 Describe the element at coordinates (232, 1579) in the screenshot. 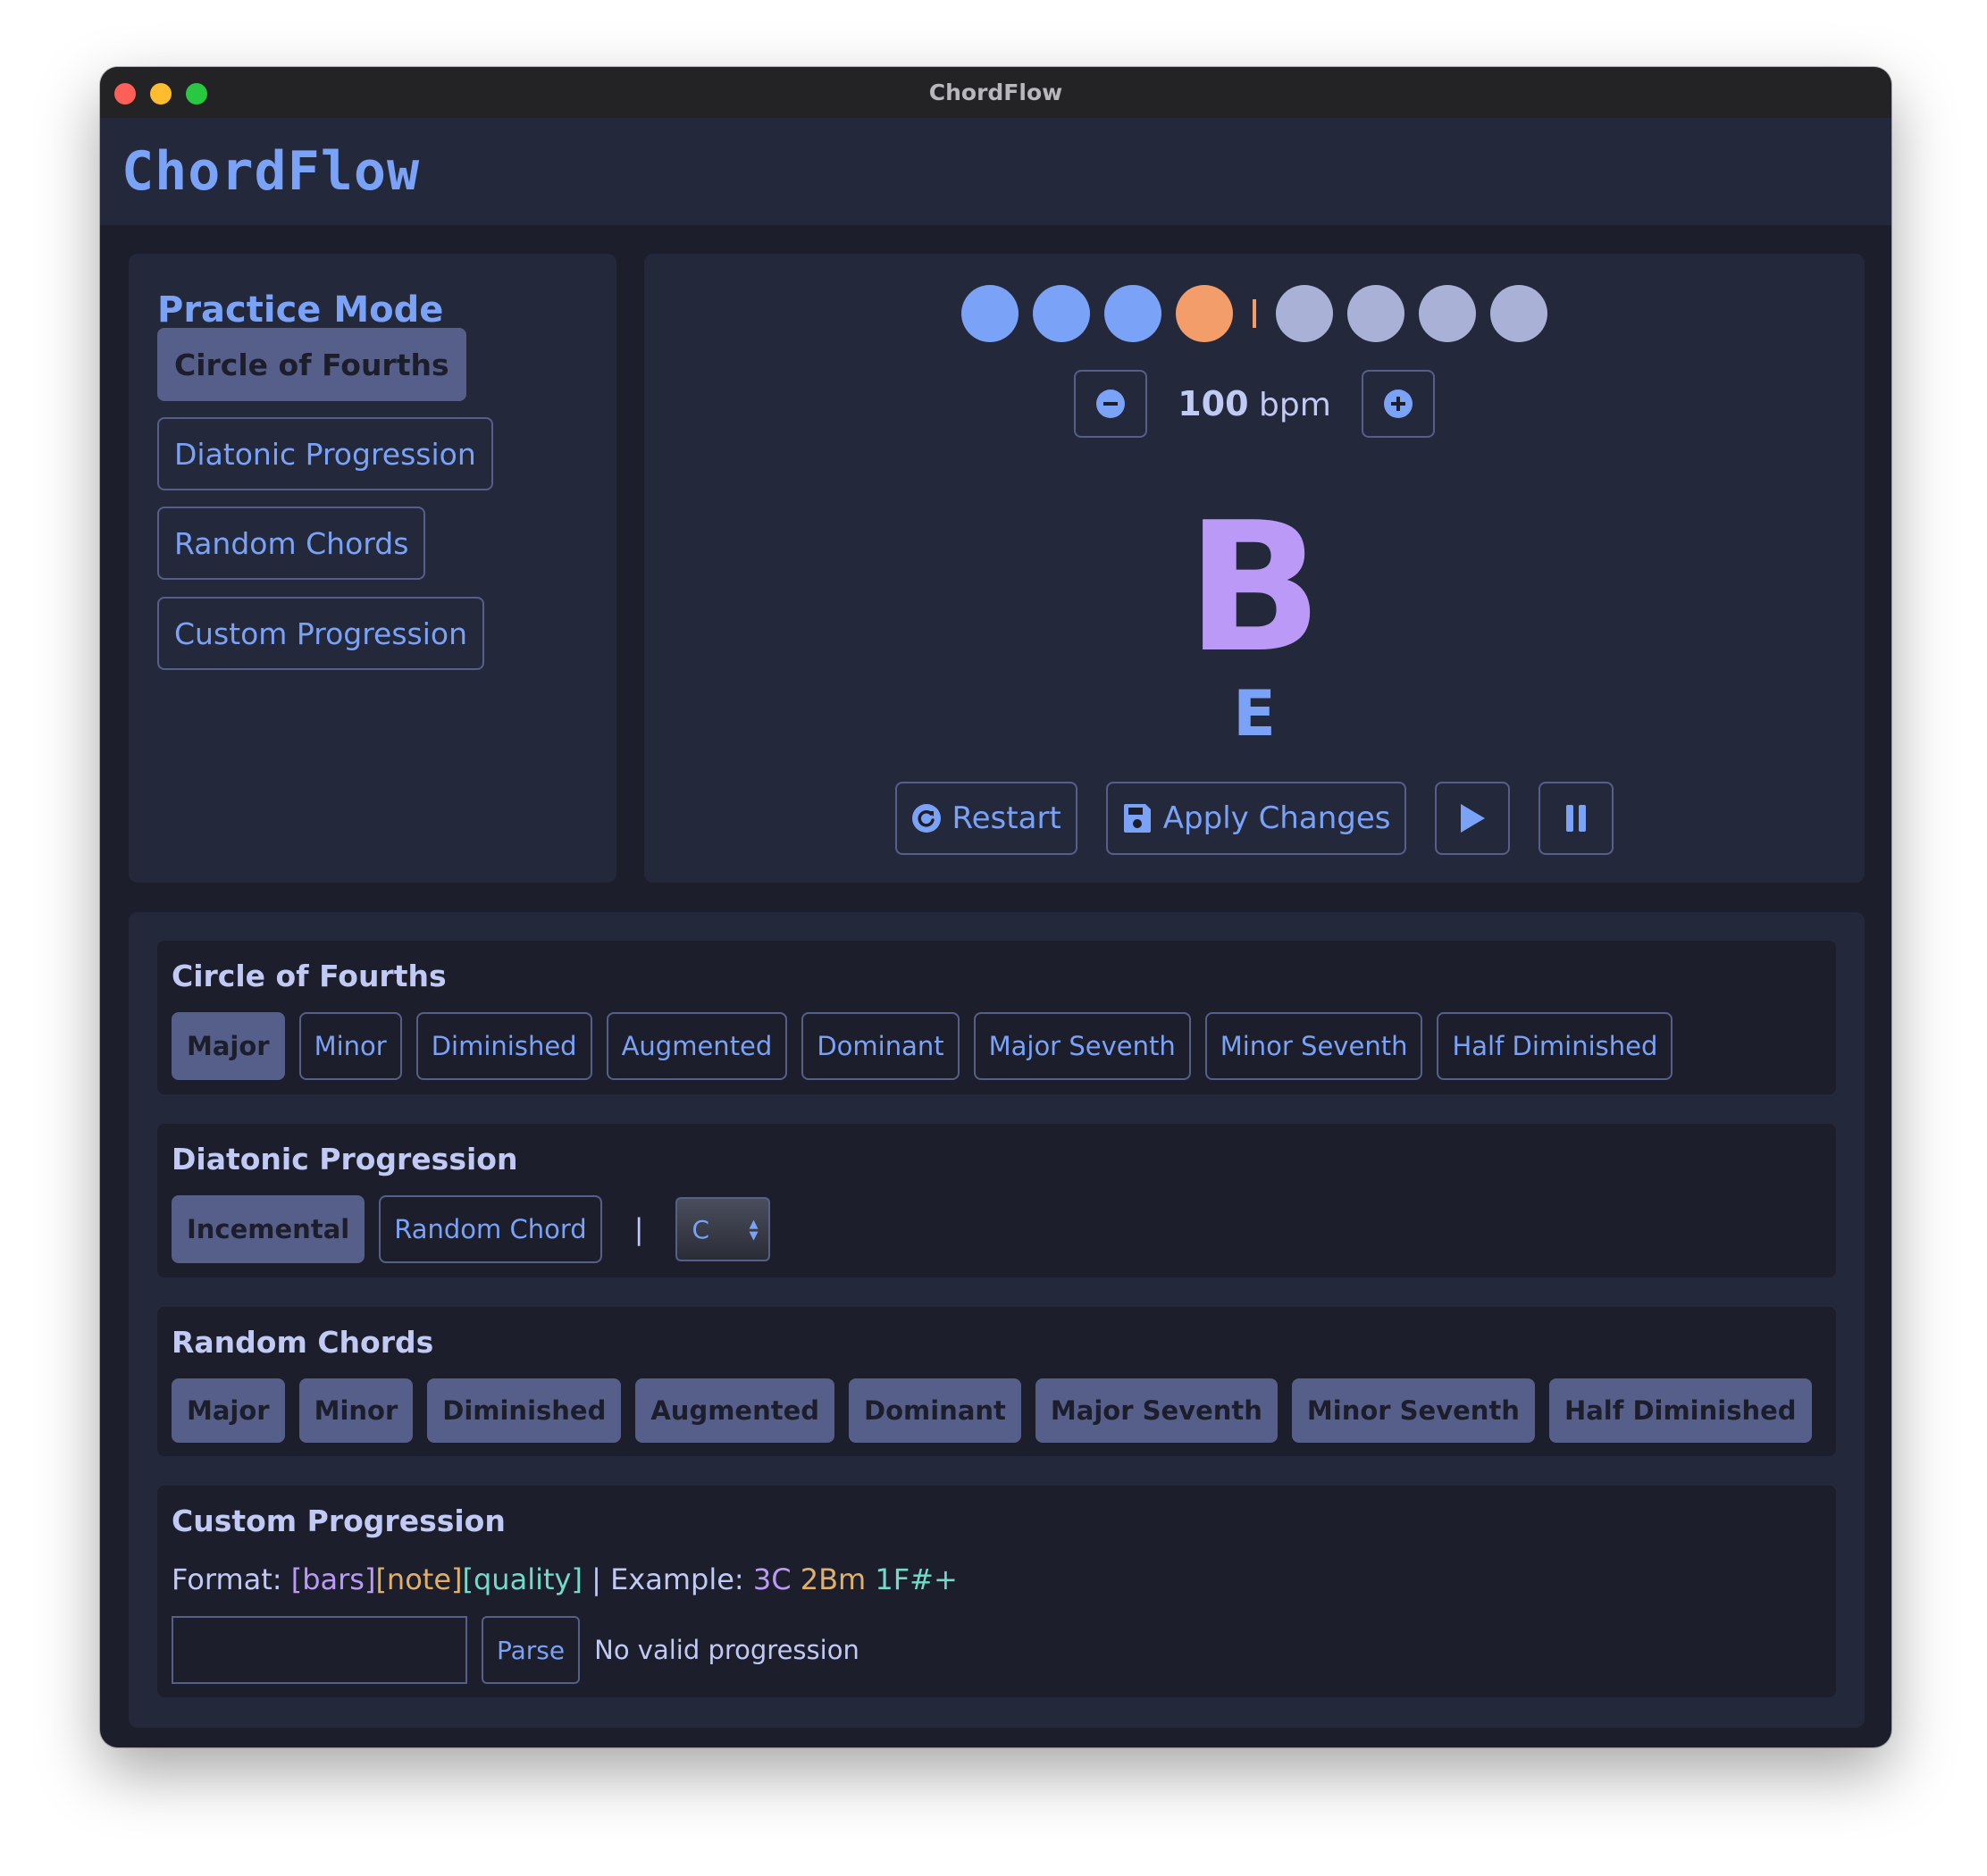

I see `format-prefix: Format:` at that location.